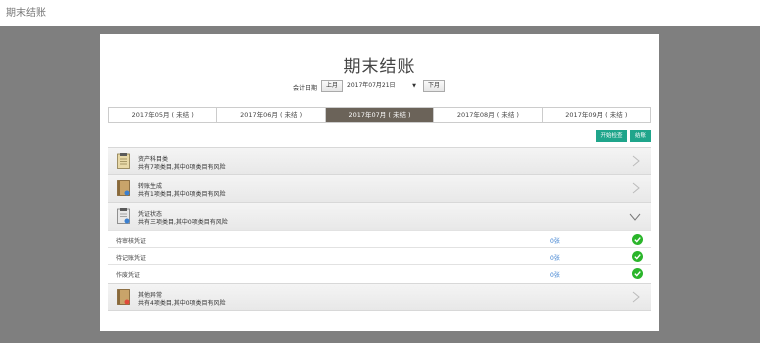 This screenshot has width=760, height=343. I want to click on section-summary: 共有三项类目,其中0项类目有风险, so click(183, 222).